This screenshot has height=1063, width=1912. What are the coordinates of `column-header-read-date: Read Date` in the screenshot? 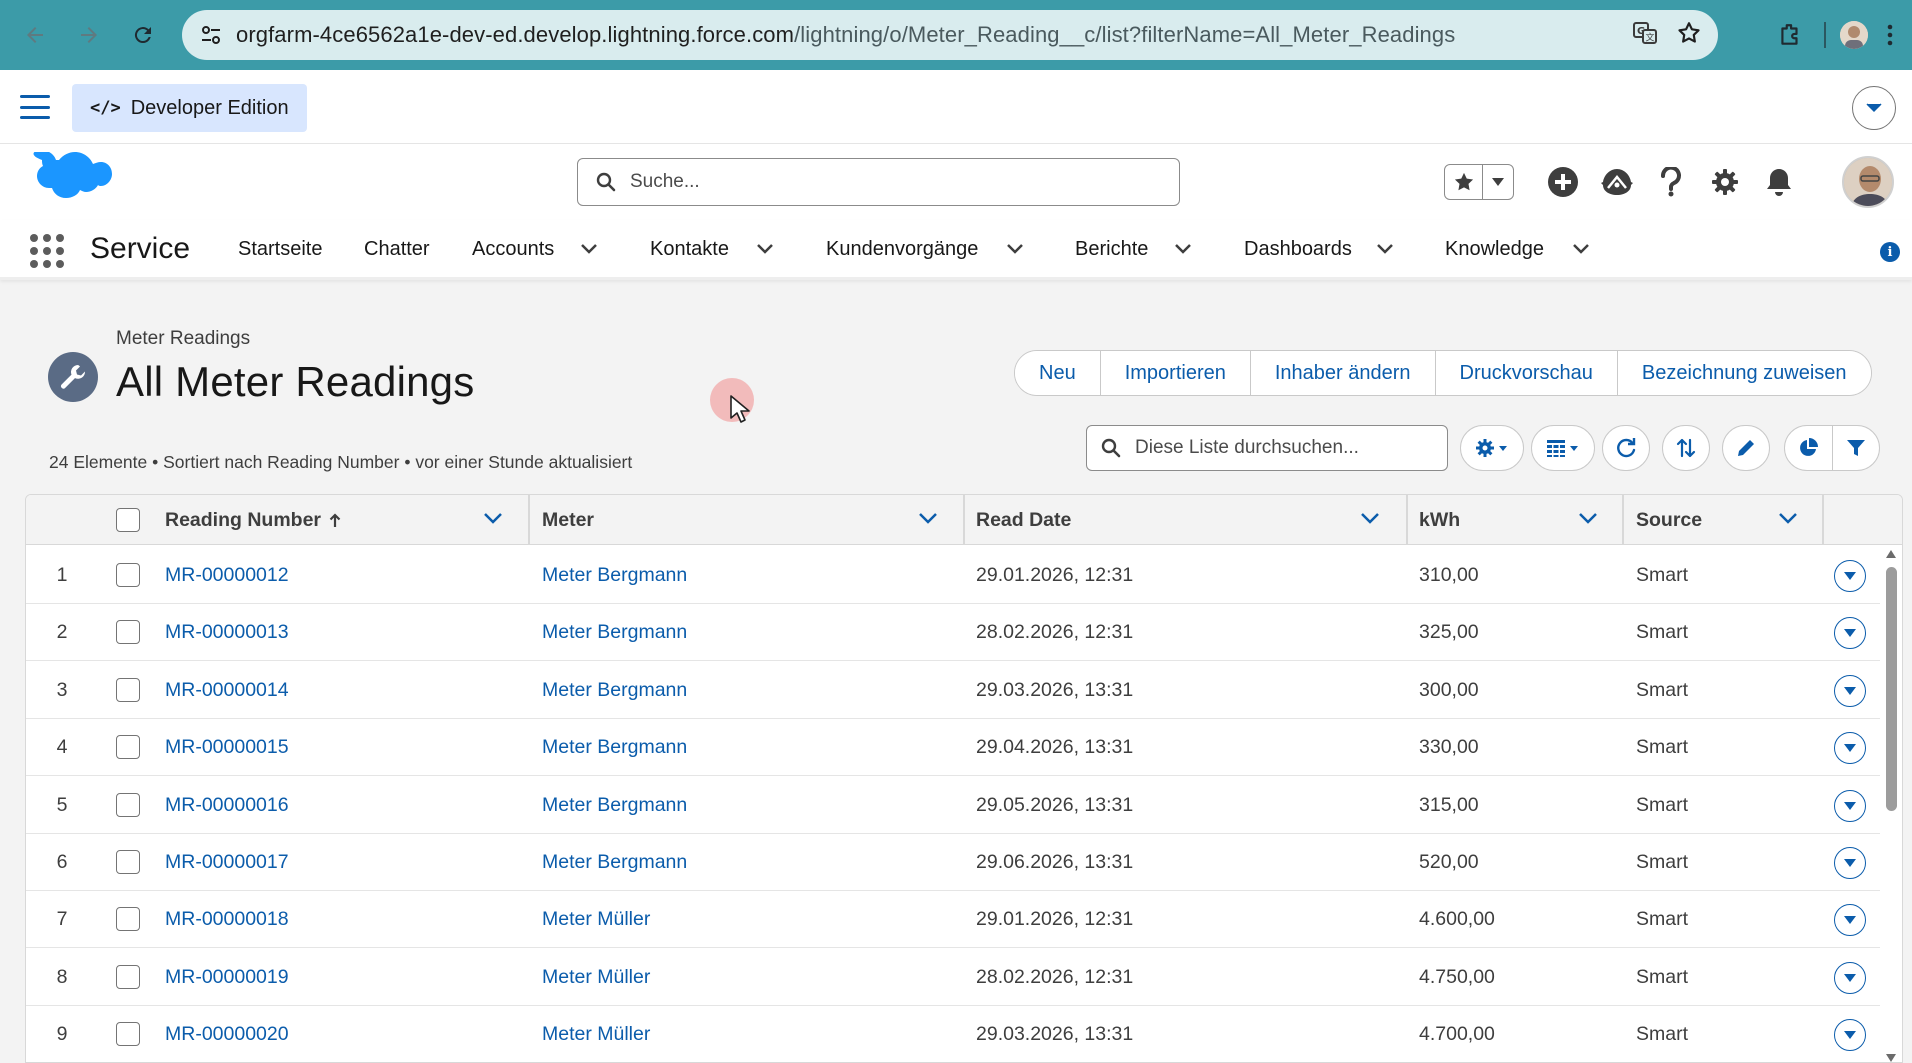 It's located at (1023, 520).